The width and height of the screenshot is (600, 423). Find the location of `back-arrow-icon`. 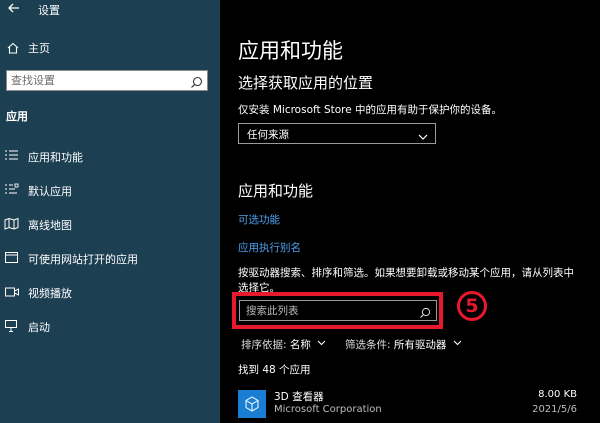

back-arrow-icon is located at coordinates (14, 9).